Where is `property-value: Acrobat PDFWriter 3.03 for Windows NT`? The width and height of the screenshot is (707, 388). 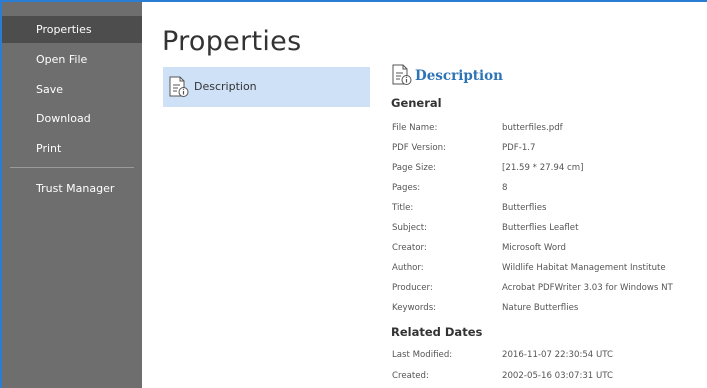 property-value: Acrobat PDFWriter 3.03 for Windows NT is located at coordinates (587, 288).